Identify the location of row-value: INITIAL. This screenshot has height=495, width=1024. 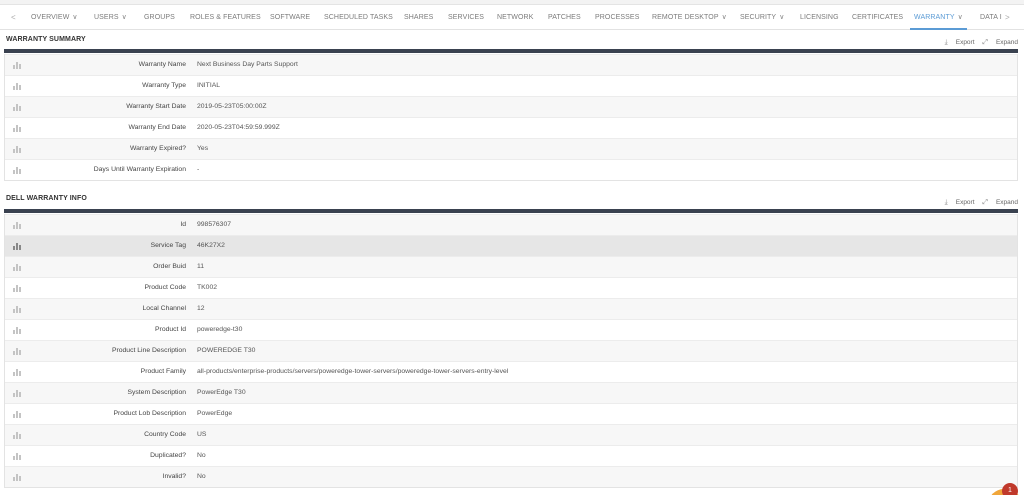
(209, 85).